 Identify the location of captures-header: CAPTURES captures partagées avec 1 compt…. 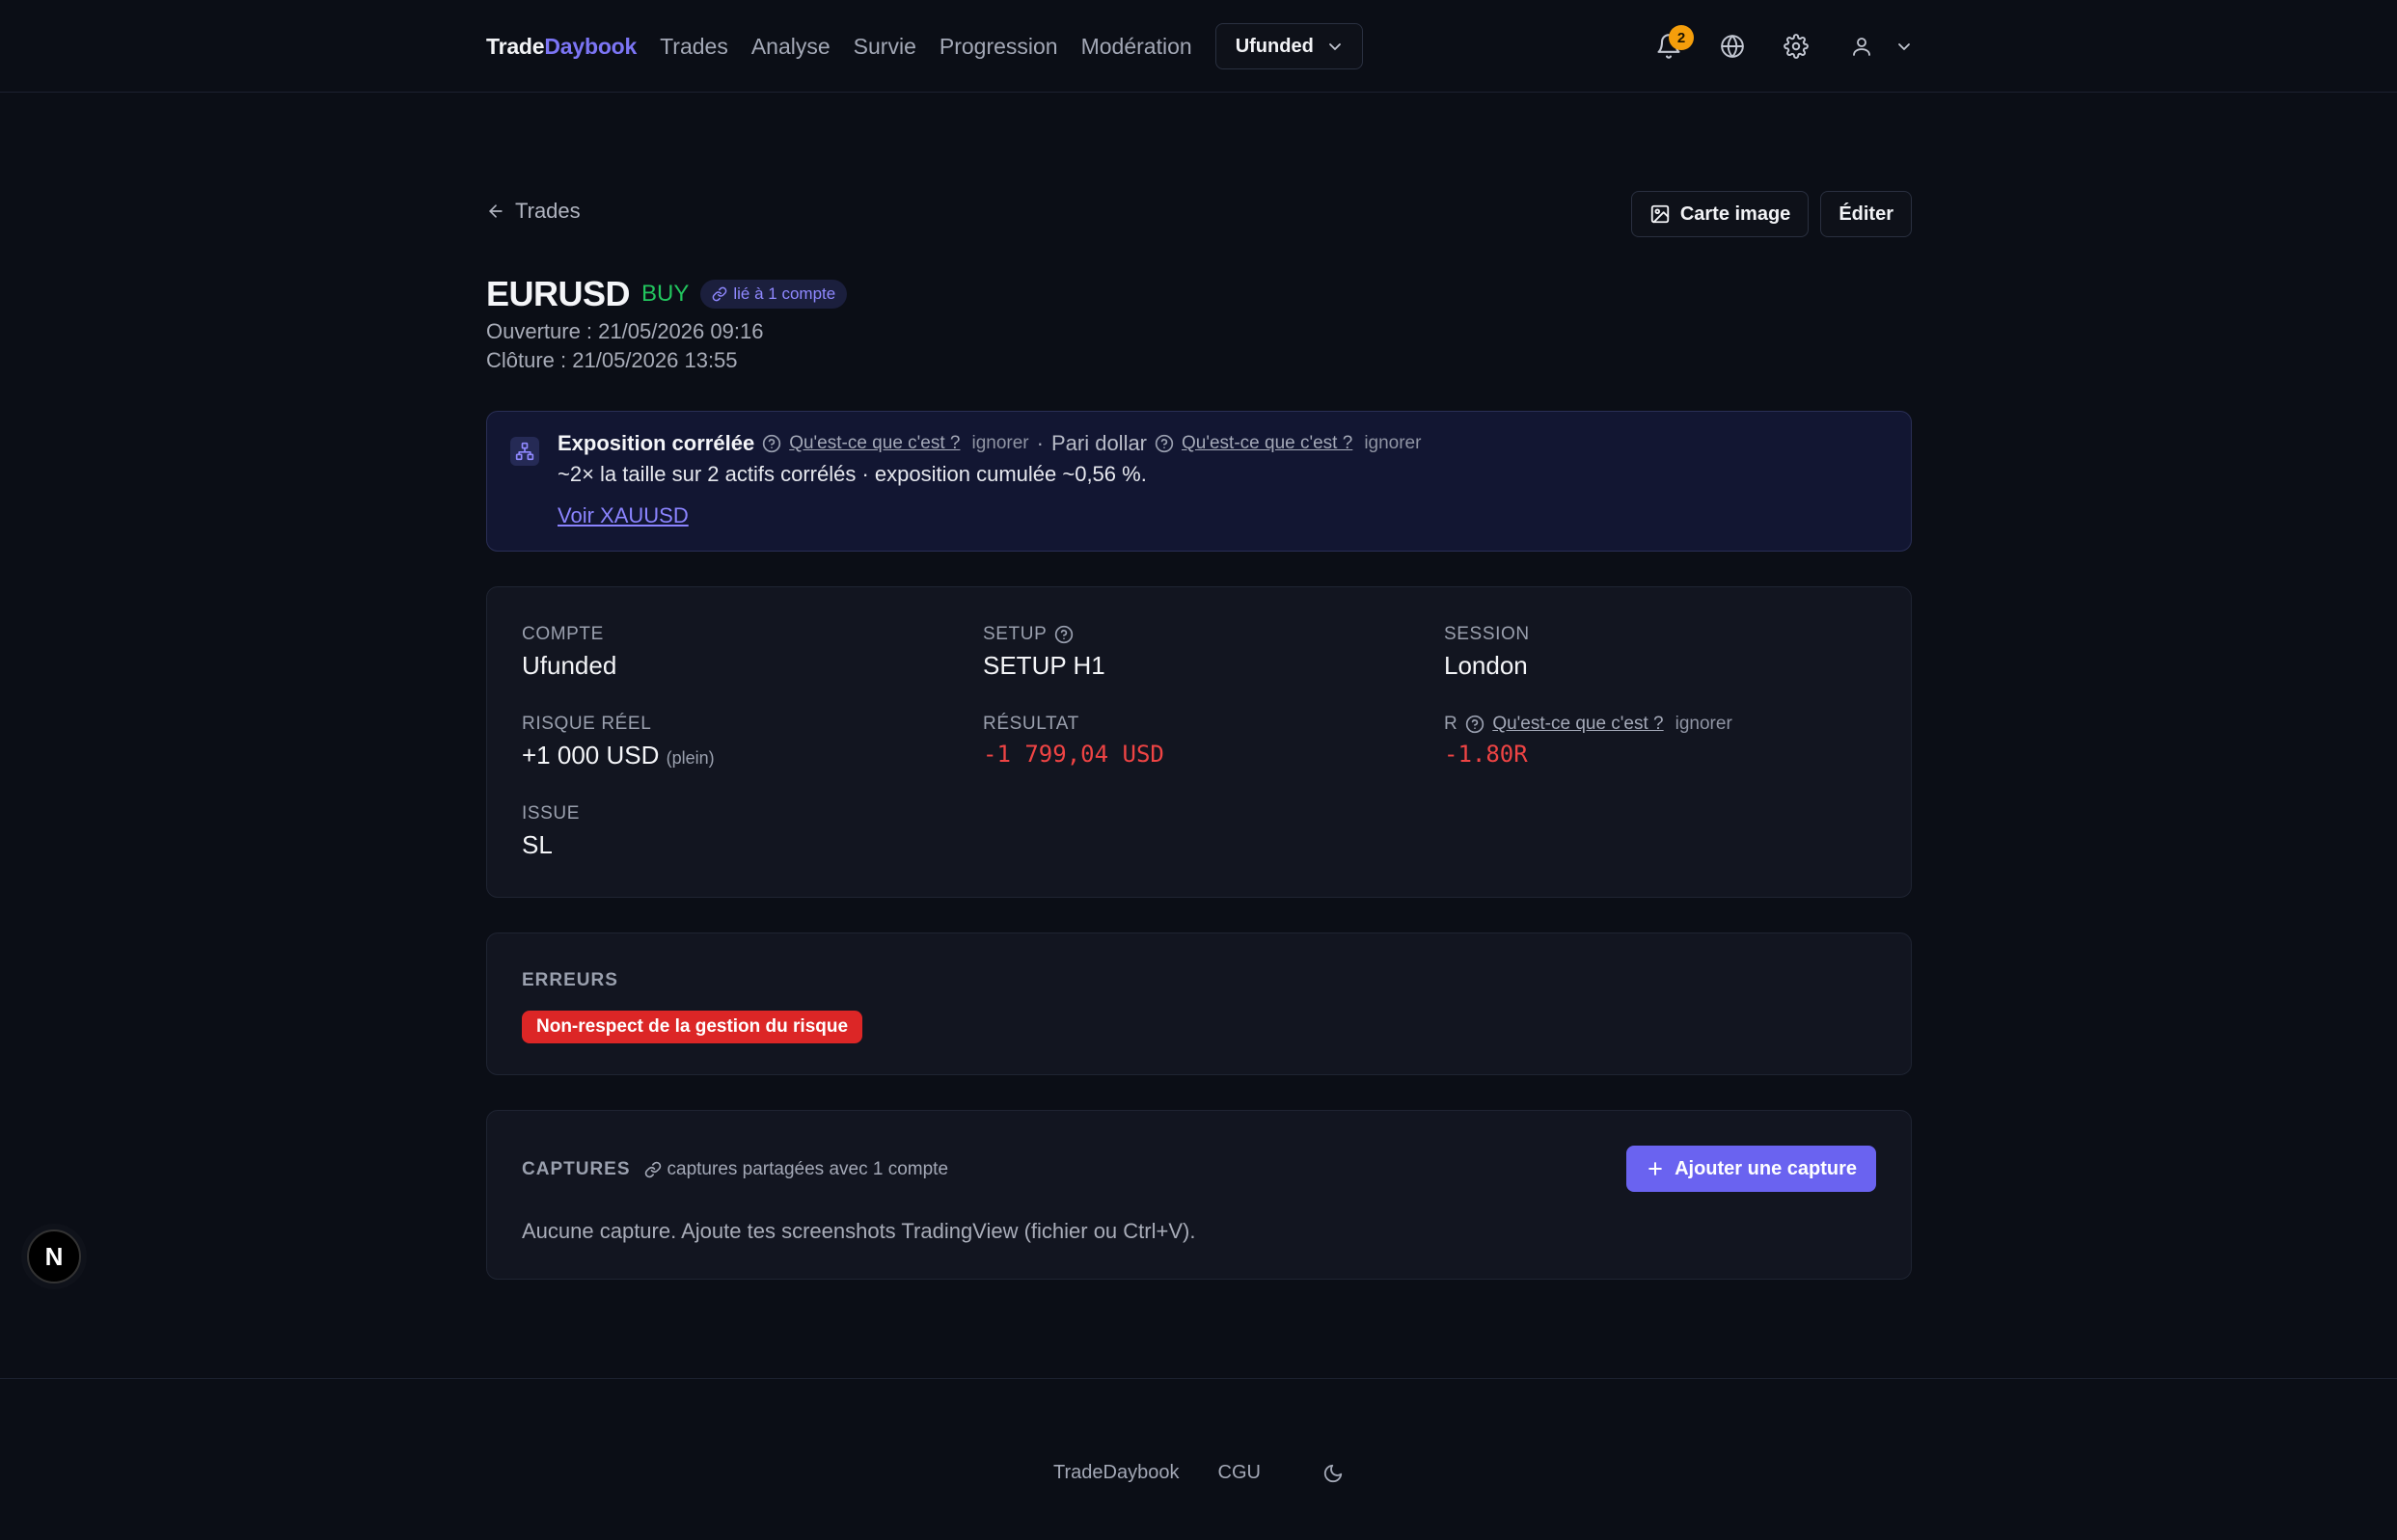
(735, 1169).